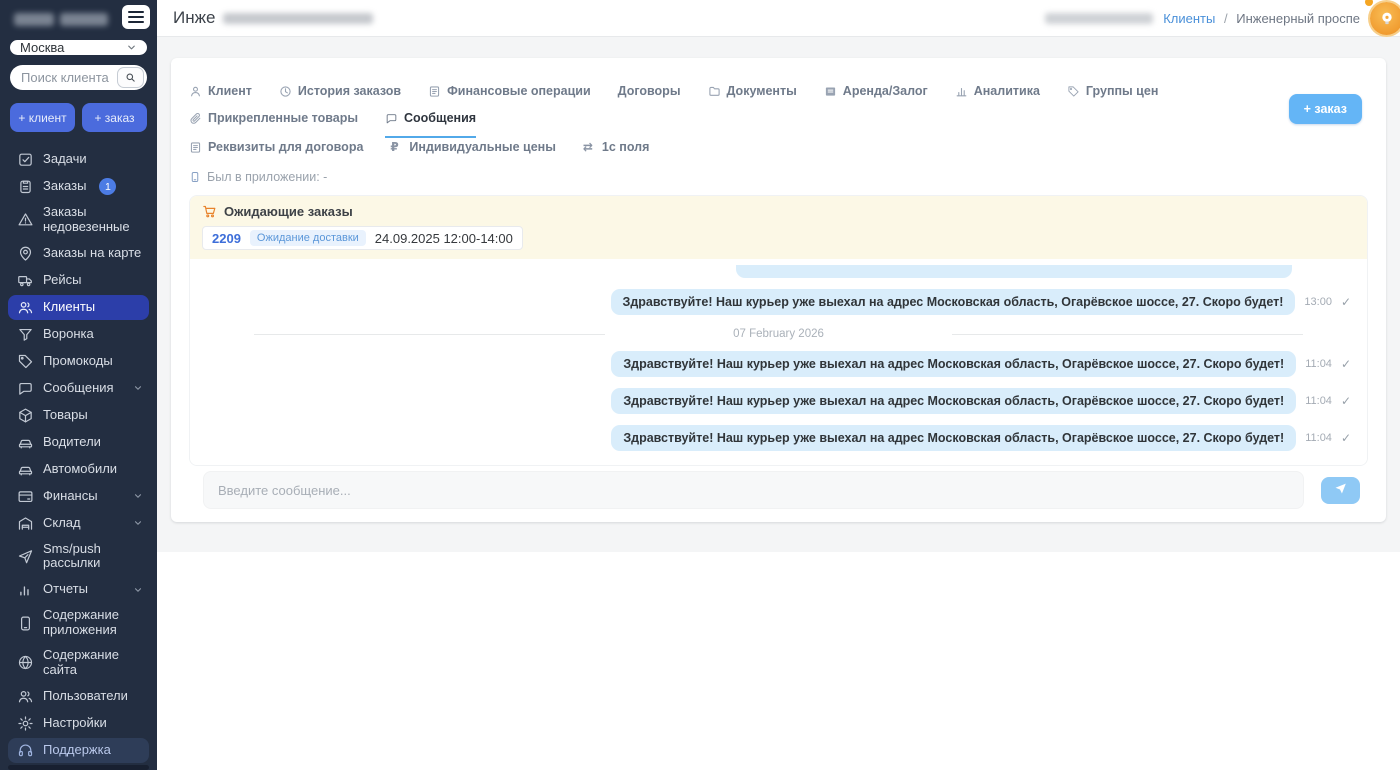 This screenshot has width=1400, height=770. Describe the element at coordinates (1189, 18) in the screenshot. I see `breadcrumb-link-clients: Клиенты` at that location.